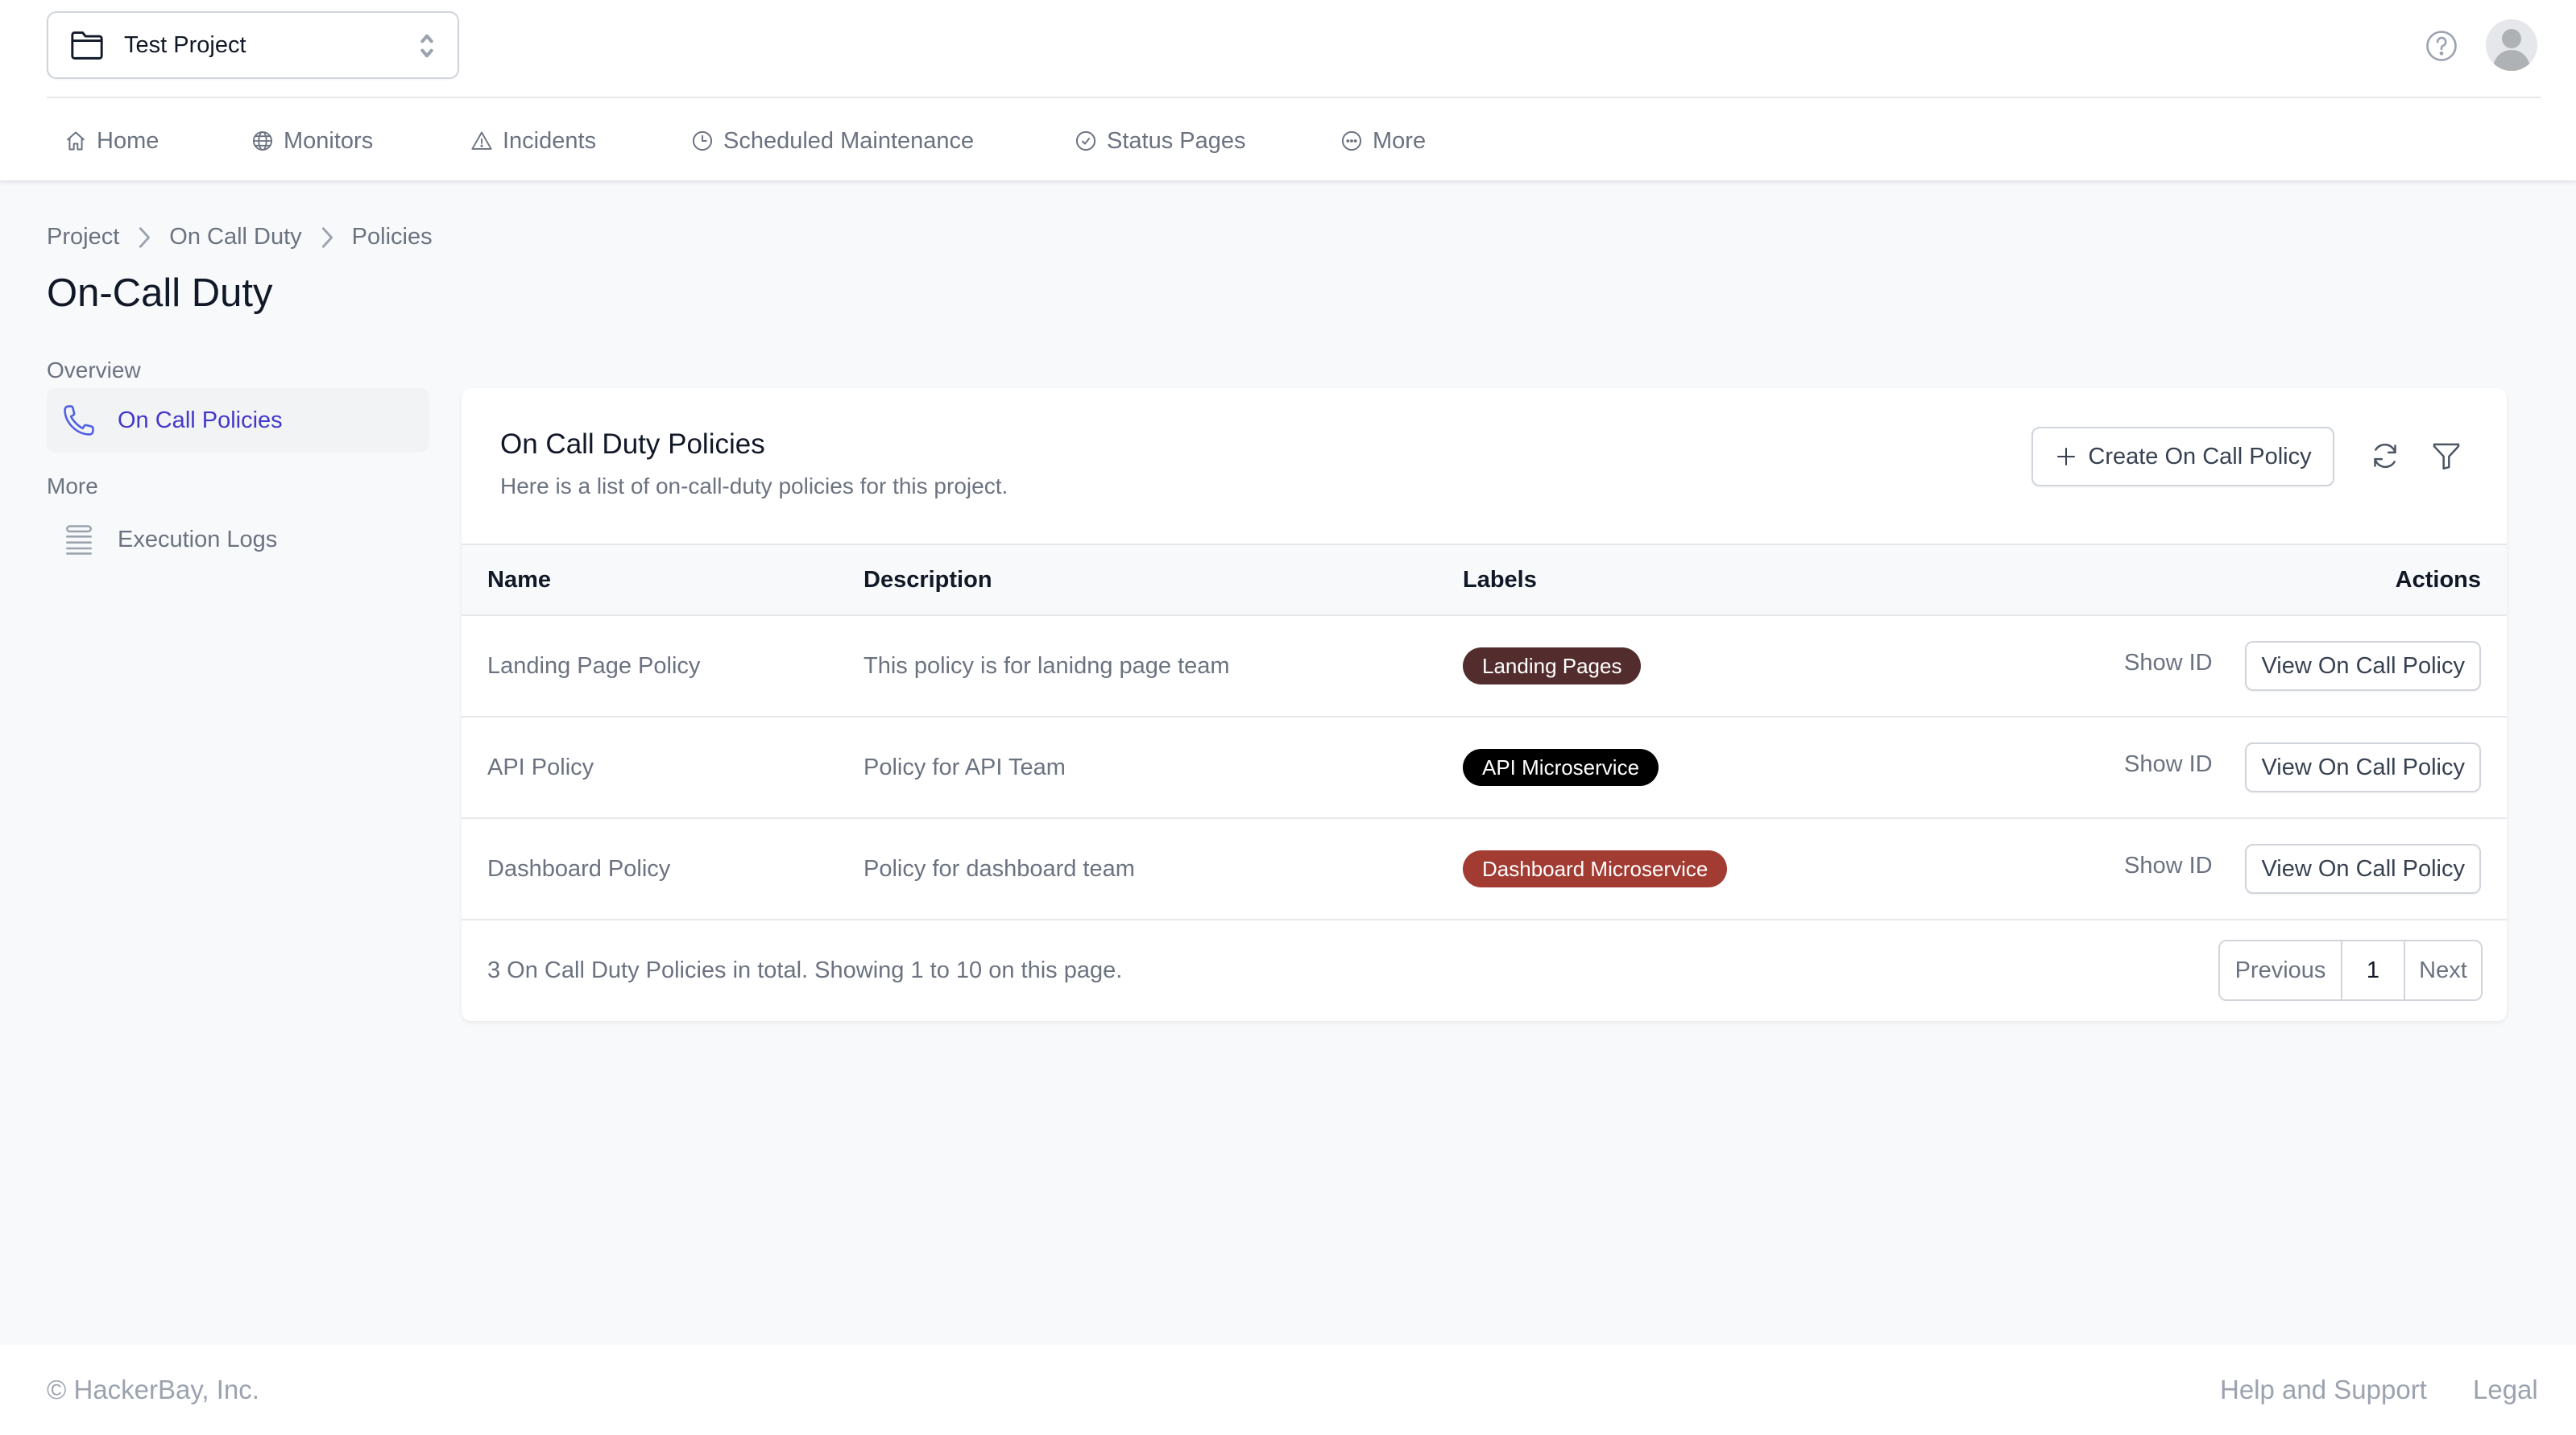 The image size is (2576, 1435). What do you see at coordinates (927, 580) in the screenshot?
I see `column-header-description: Description` at bounding box center [927, 580].